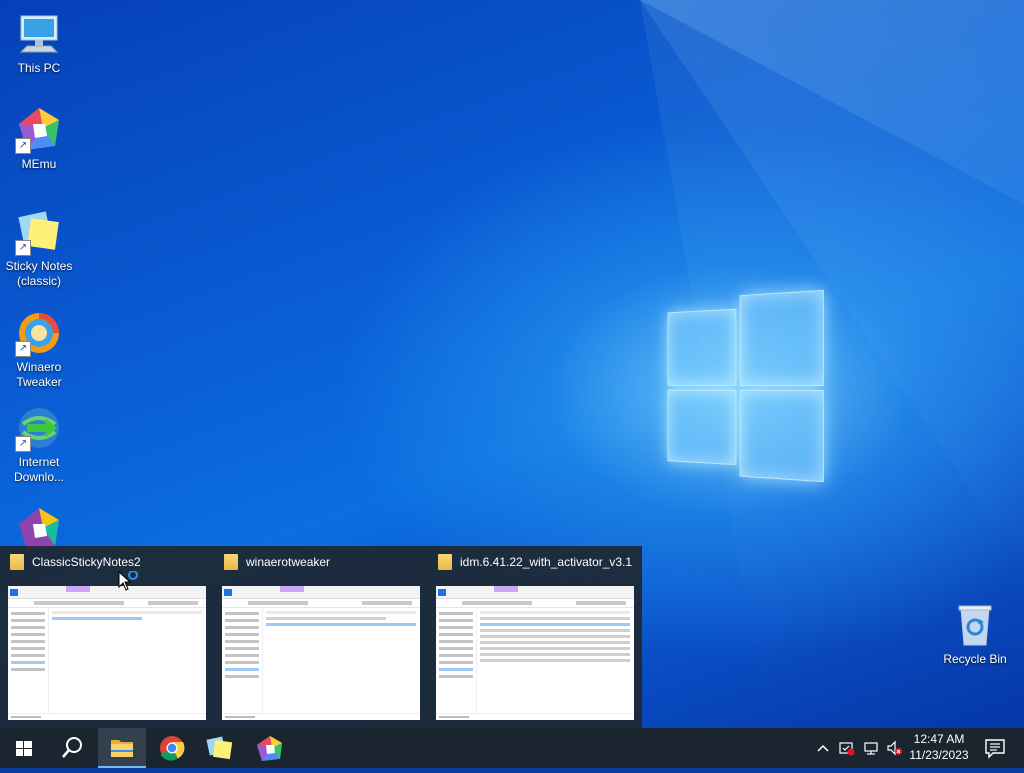  I want to click on memu-icon, so click(270, 748).